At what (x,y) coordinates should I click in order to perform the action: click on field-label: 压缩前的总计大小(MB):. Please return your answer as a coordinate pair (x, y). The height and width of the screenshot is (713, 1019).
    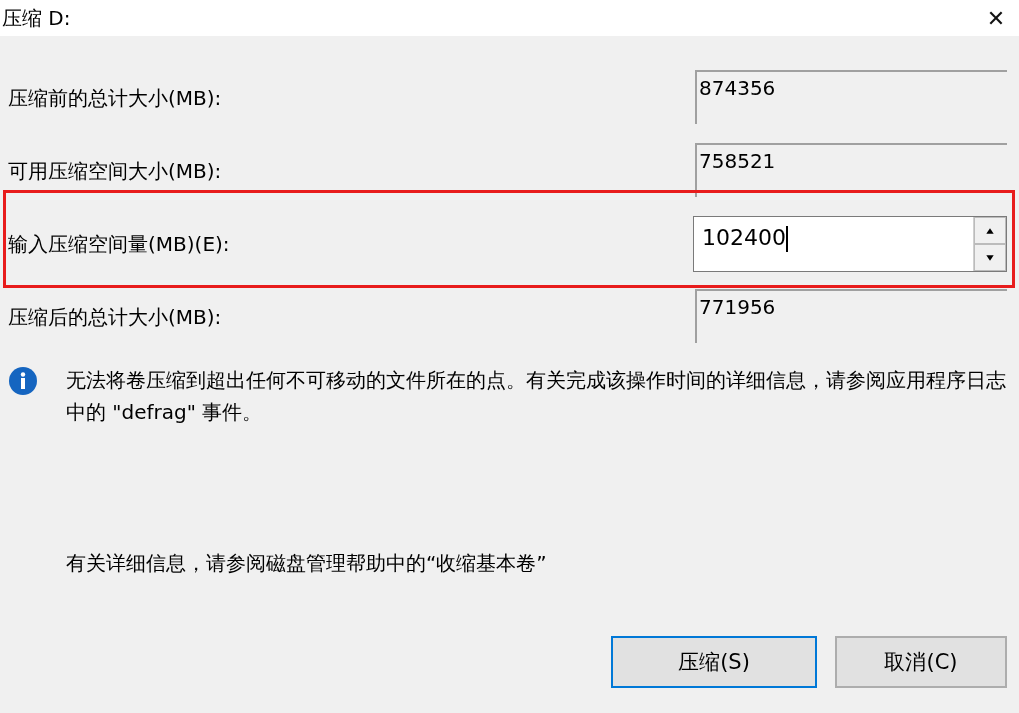
    Looking at the image, I should click on (115, 98).